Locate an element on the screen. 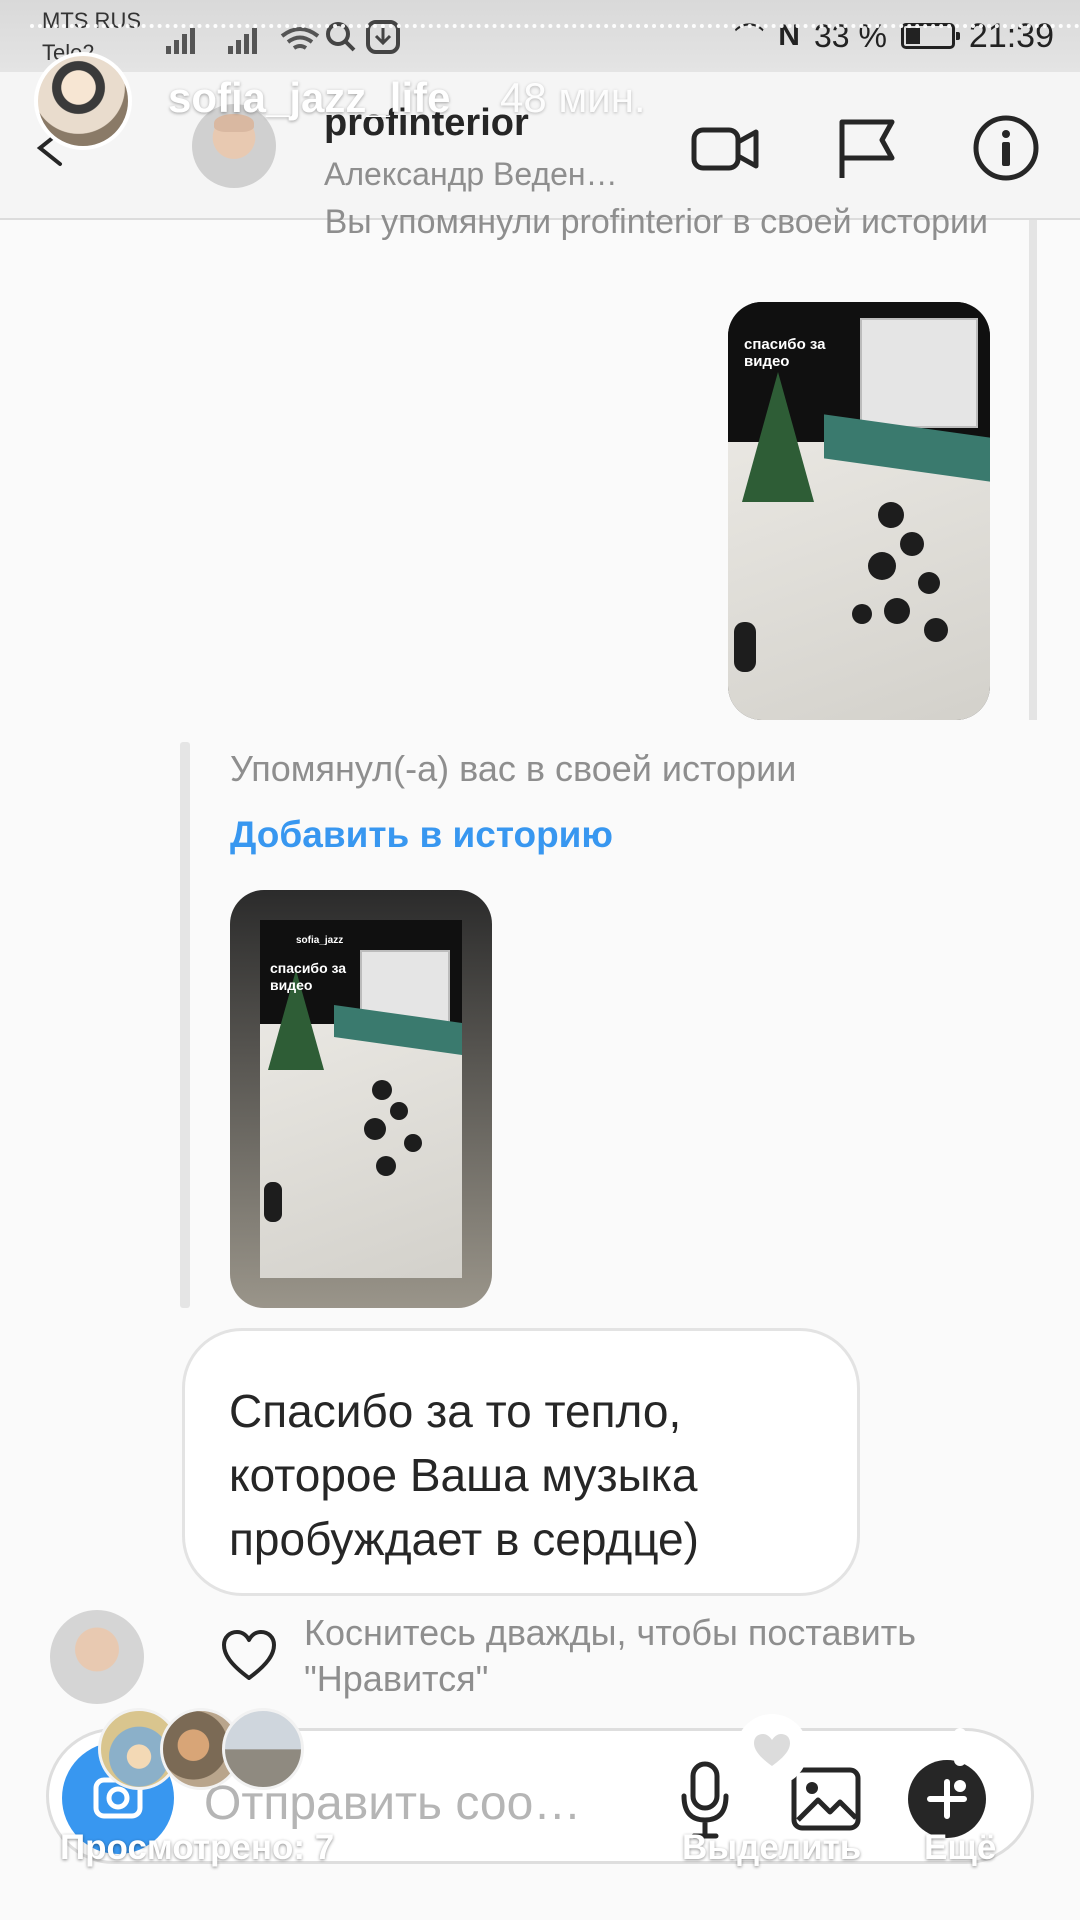  quote-bar is located at coordinates (185, 1025).